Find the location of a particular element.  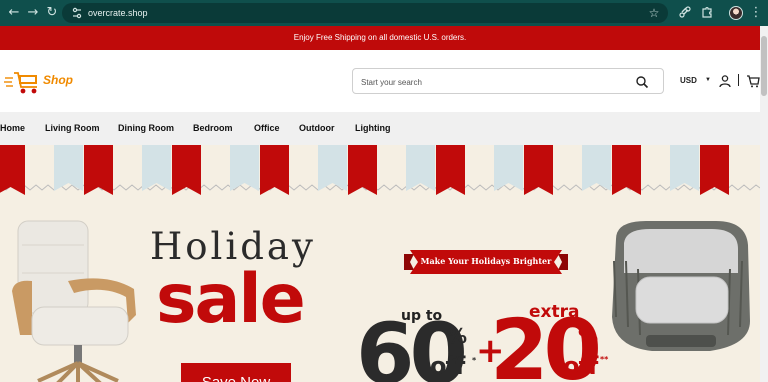

search-icon is located at coordinates (642, 82).